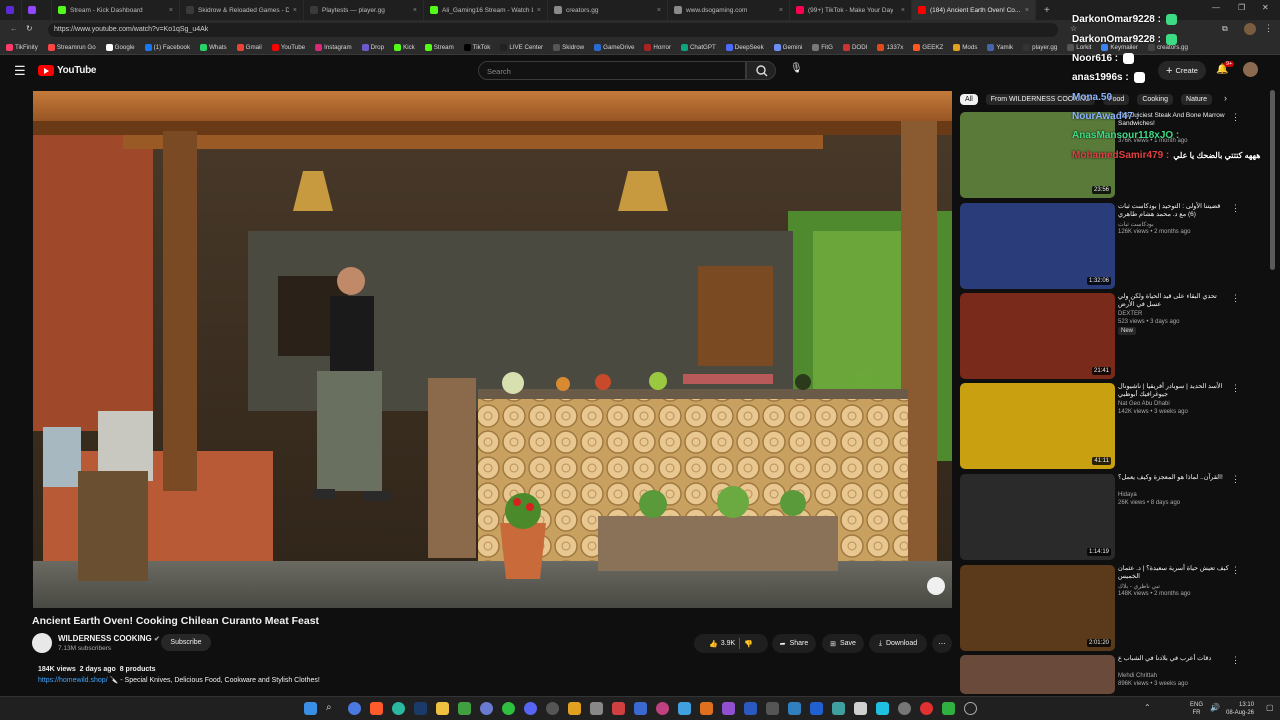 Image resolution: width=1280 pixels, height=720 pixels. I want to click on obs-icon, so click(552, 708).